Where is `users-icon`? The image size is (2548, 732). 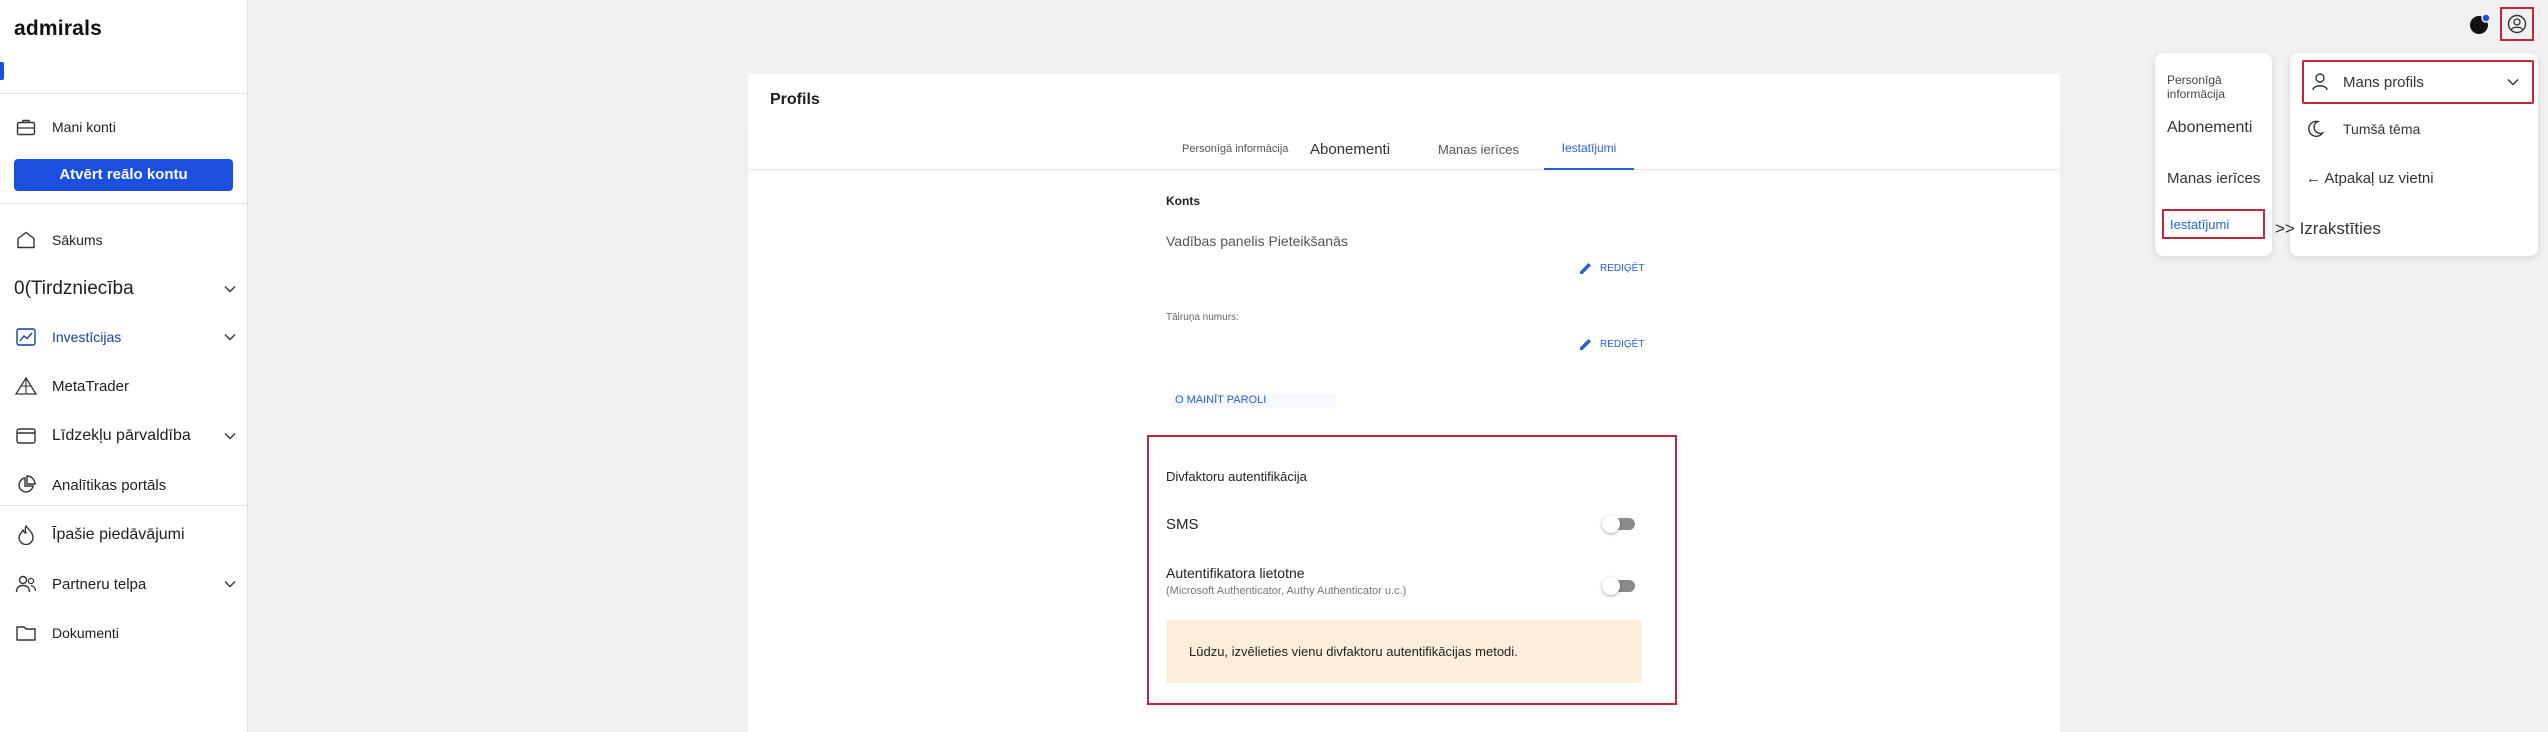 users-icon is located at coordinates (26, 584).